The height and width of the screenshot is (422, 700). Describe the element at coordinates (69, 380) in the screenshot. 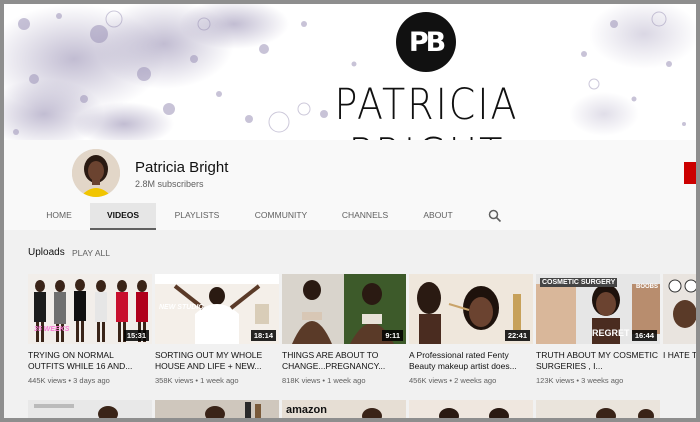

I see `video-meta: 445K views • 3 days ago` at that location.